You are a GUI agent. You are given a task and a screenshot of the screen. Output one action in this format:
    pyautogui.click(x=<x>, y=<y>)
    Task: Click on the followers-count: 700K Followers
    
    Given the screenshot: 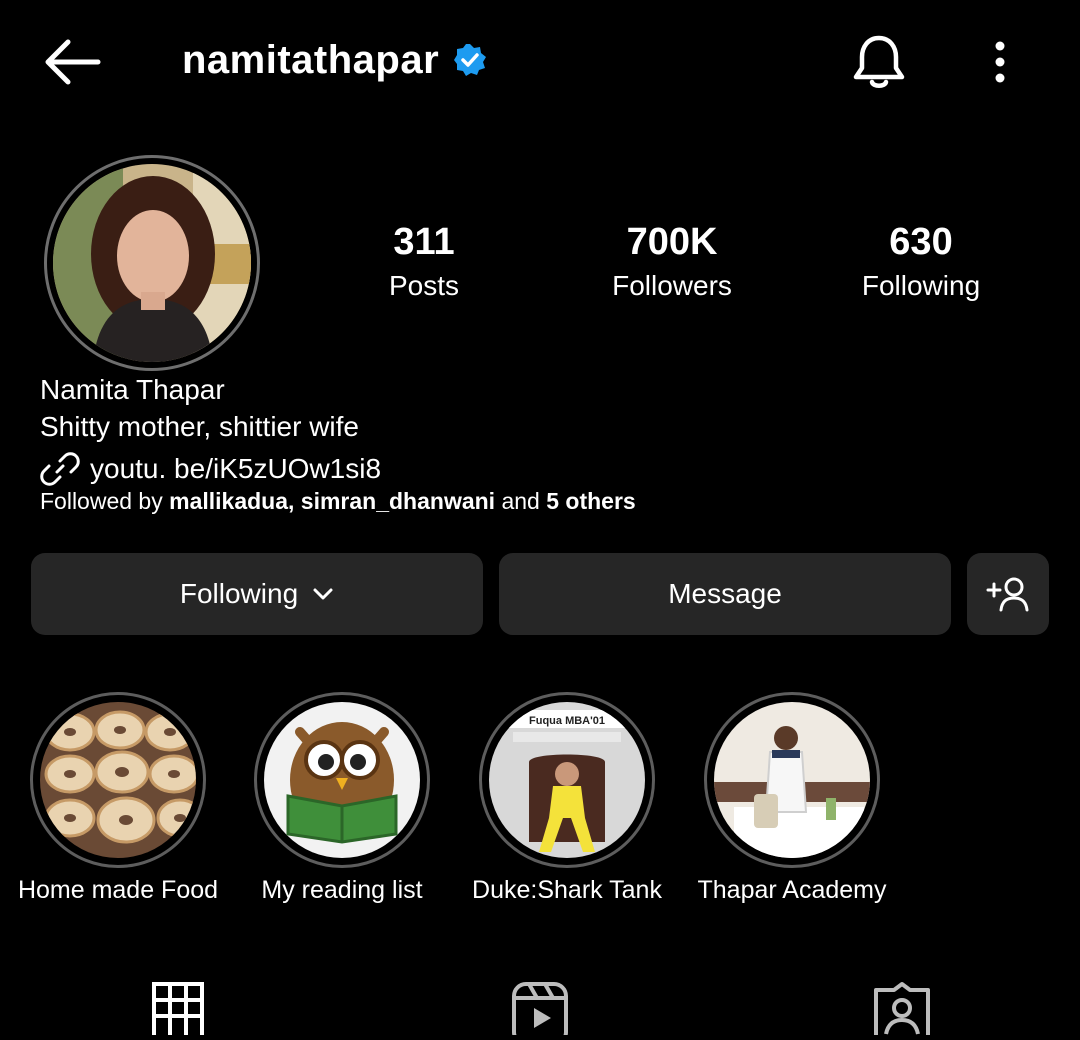 What is the action you would take?
    pyautogui.click(x=672, y=262)
    